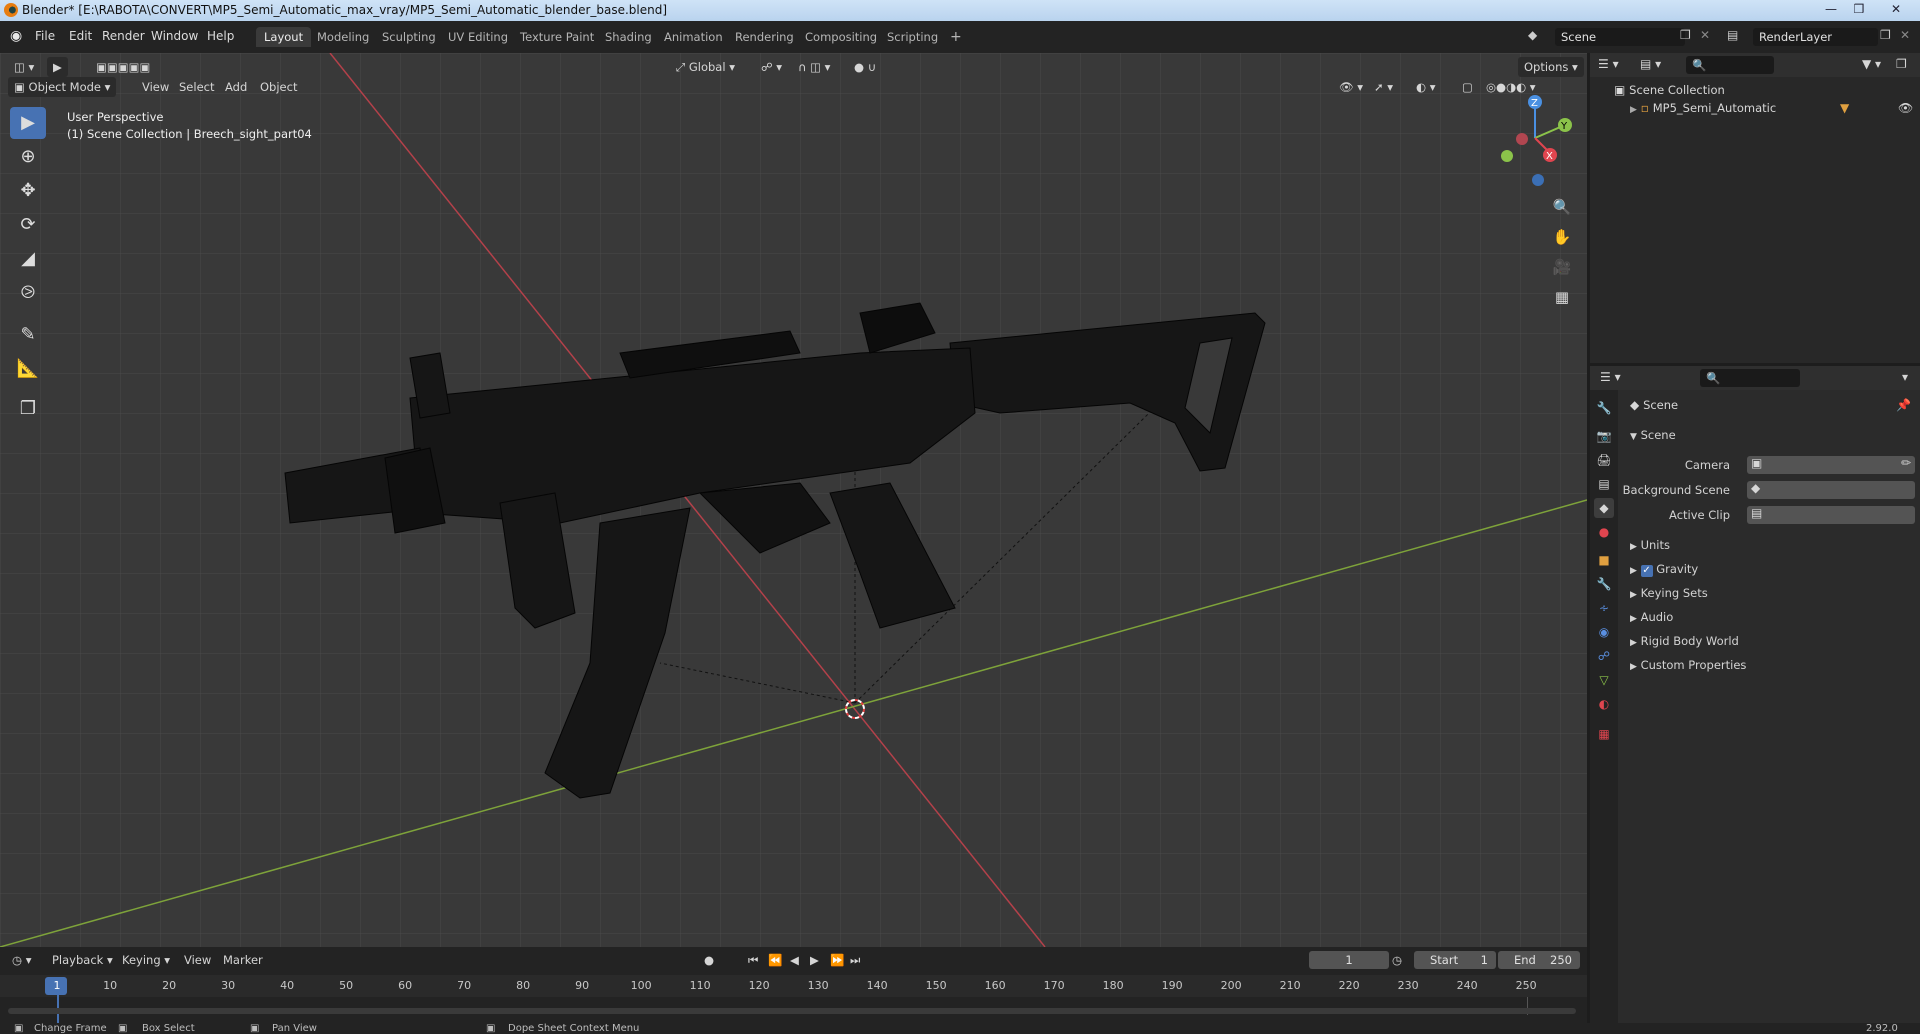 The width and height of the screenshot is (1920, 1034). I want to click on object-mode-dropdown: ▣ Object Mode ▾, so click(62, 87).